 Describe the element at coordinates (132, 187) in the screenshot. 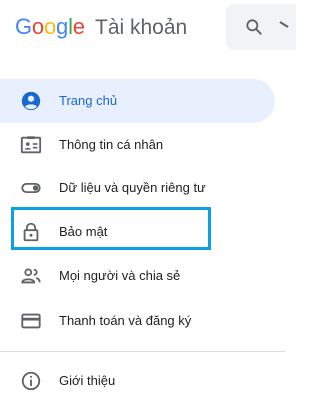

I see `sidebar-item-label: Dữ liệu và quyền riêng tư` at that location.